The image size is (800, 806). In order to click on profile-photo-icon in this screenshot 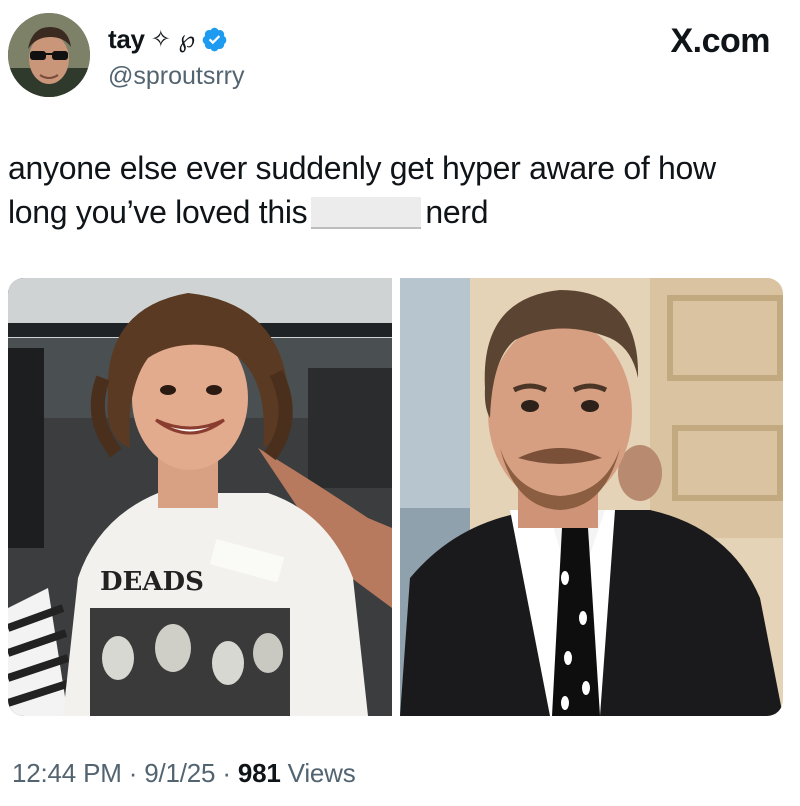, I will do `click(49, 55)`.